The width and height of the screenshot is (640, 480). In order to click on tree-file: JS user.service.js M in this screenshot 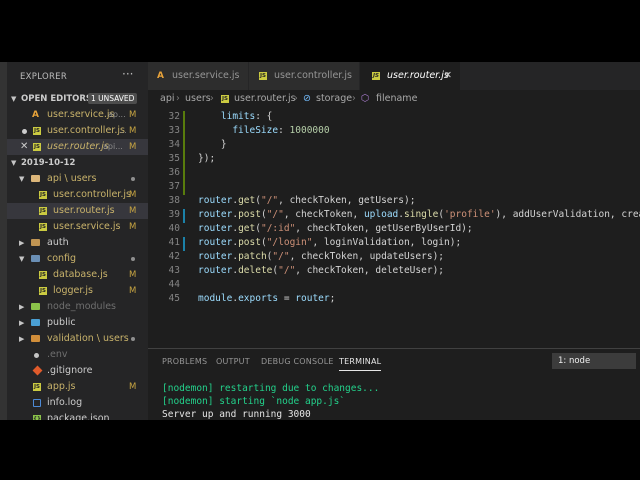, I will do `click(77, 227)`.